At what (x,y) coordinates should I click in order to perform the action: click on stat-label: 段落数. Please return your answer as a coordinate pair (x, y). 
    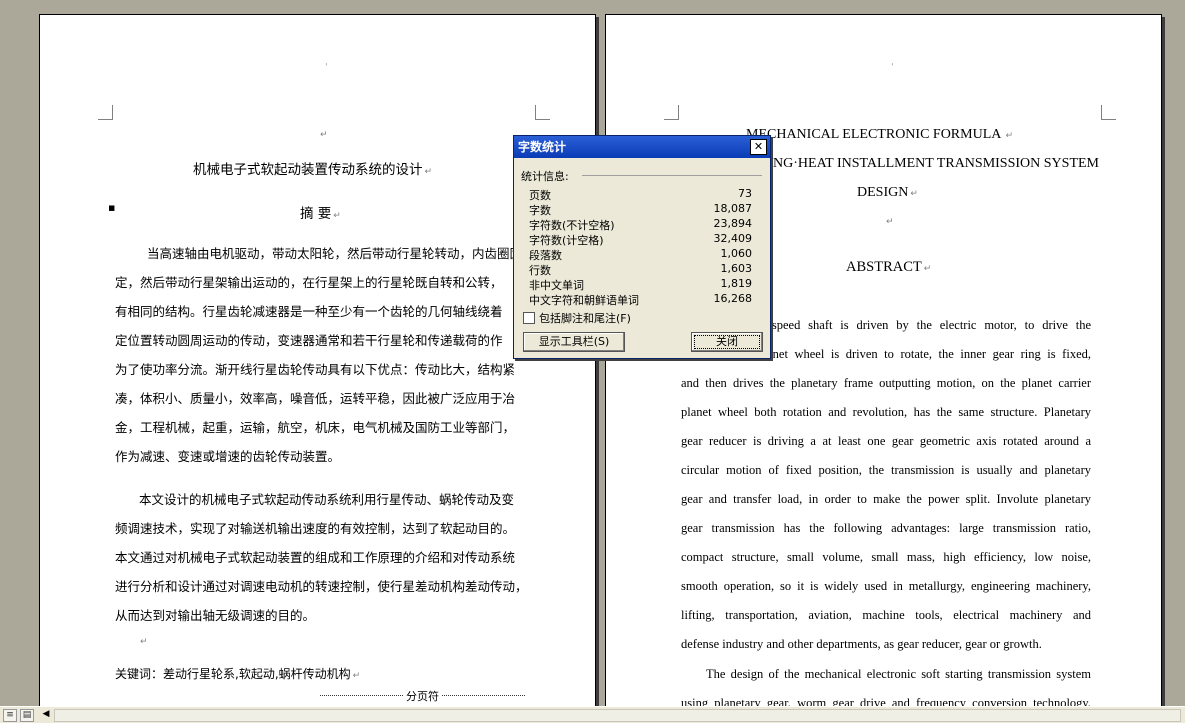
    Looking at the image, I should click on (545, 255).